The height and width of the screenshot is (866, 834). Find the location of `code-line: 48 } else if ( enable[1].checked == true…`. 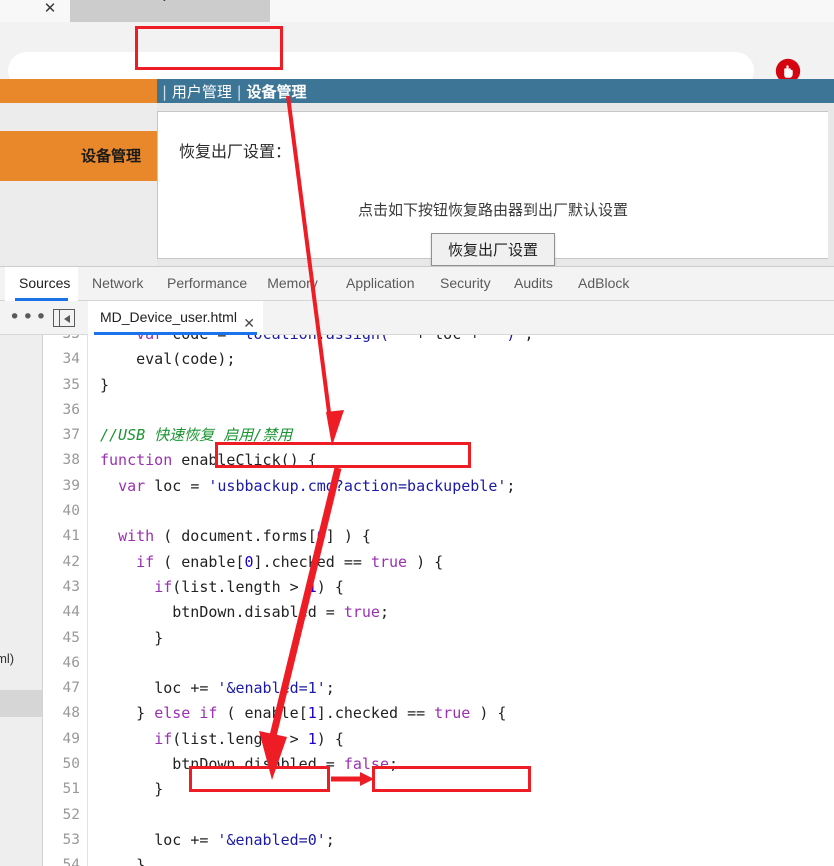

code-line: 48 } else if ( enable[1].checked == true… is located at coordinates (438, 714).